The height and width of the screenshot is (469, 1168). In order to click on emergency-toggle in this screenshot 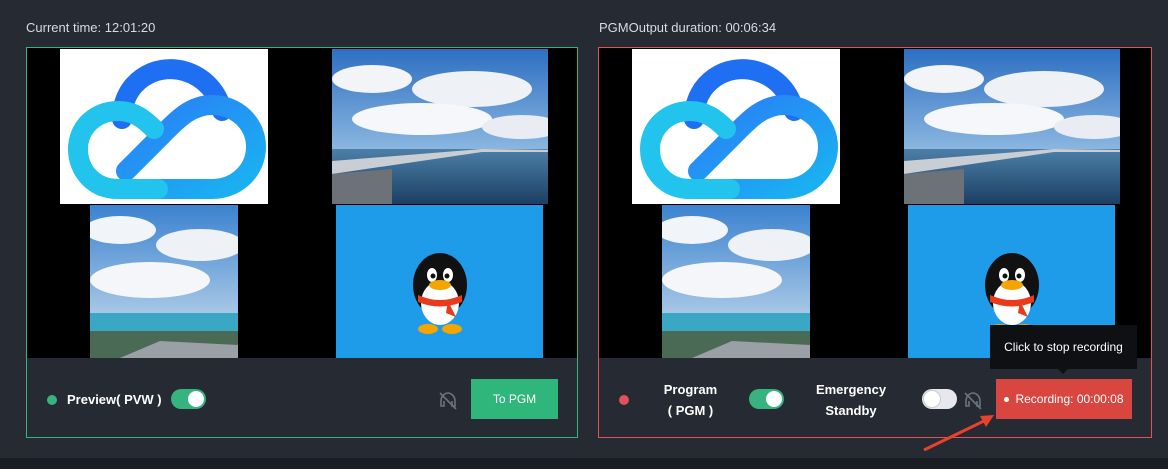, I will do `click(939, 399)`.